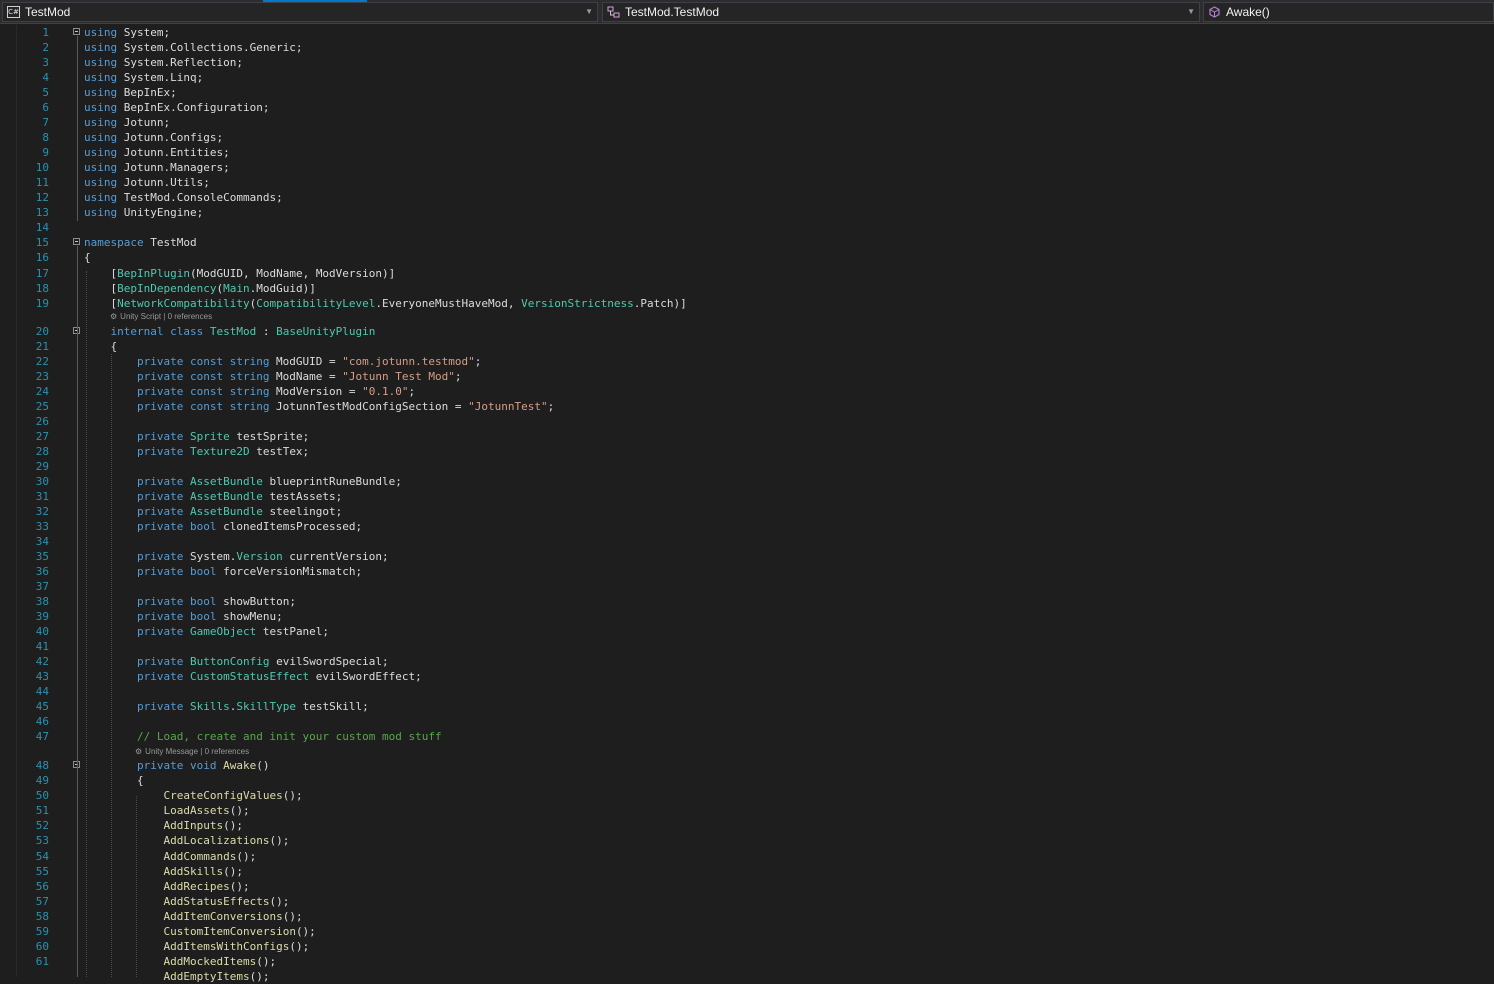 The height and width of the screenshot is (984, 1494). I want to click on code-token: ;, so click(412, 391).